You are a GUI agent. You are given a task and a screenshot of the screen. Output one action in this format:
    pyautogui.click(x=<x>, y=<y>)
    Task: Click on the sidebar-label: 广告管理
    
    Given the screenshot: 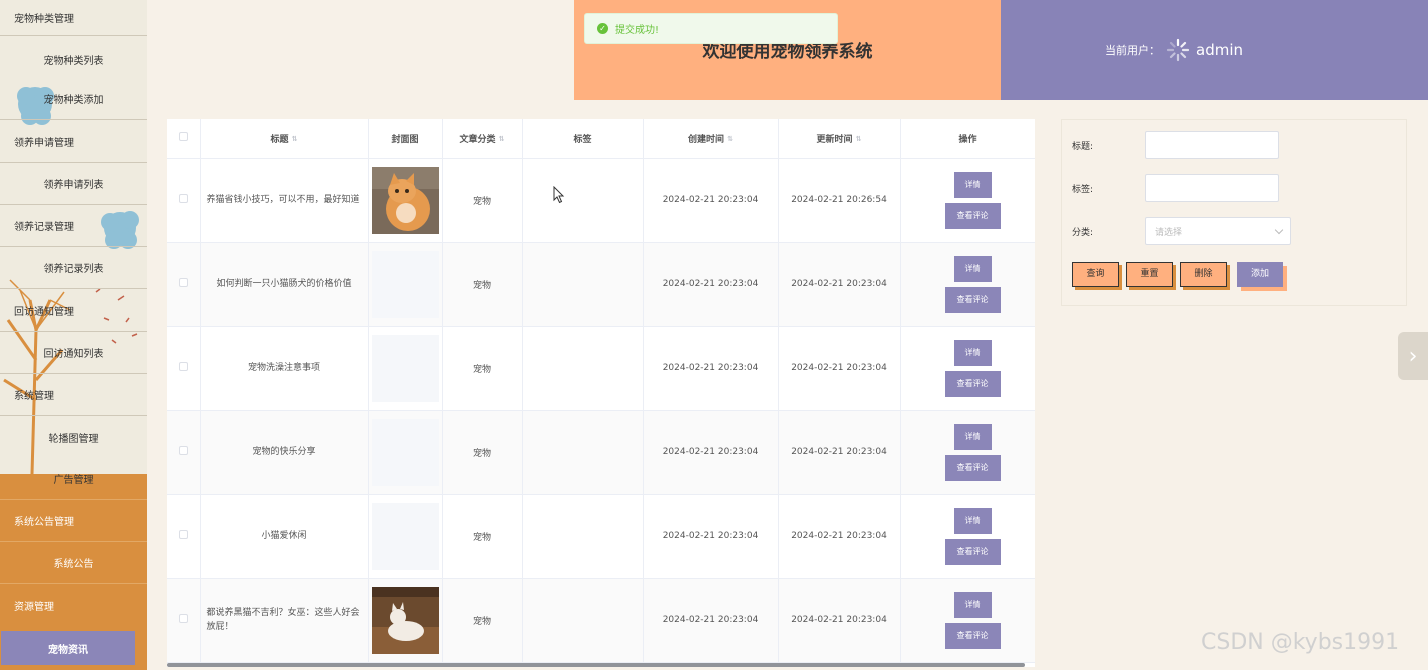 What is the action you would take?
    pyautogui.click(x=73, y=480)
    